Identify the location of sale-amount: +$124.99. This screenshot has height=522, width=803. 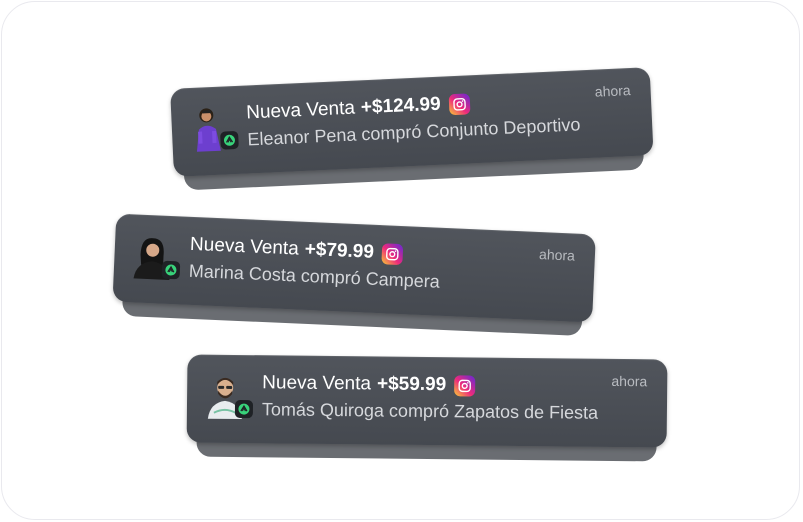
(401, 106).